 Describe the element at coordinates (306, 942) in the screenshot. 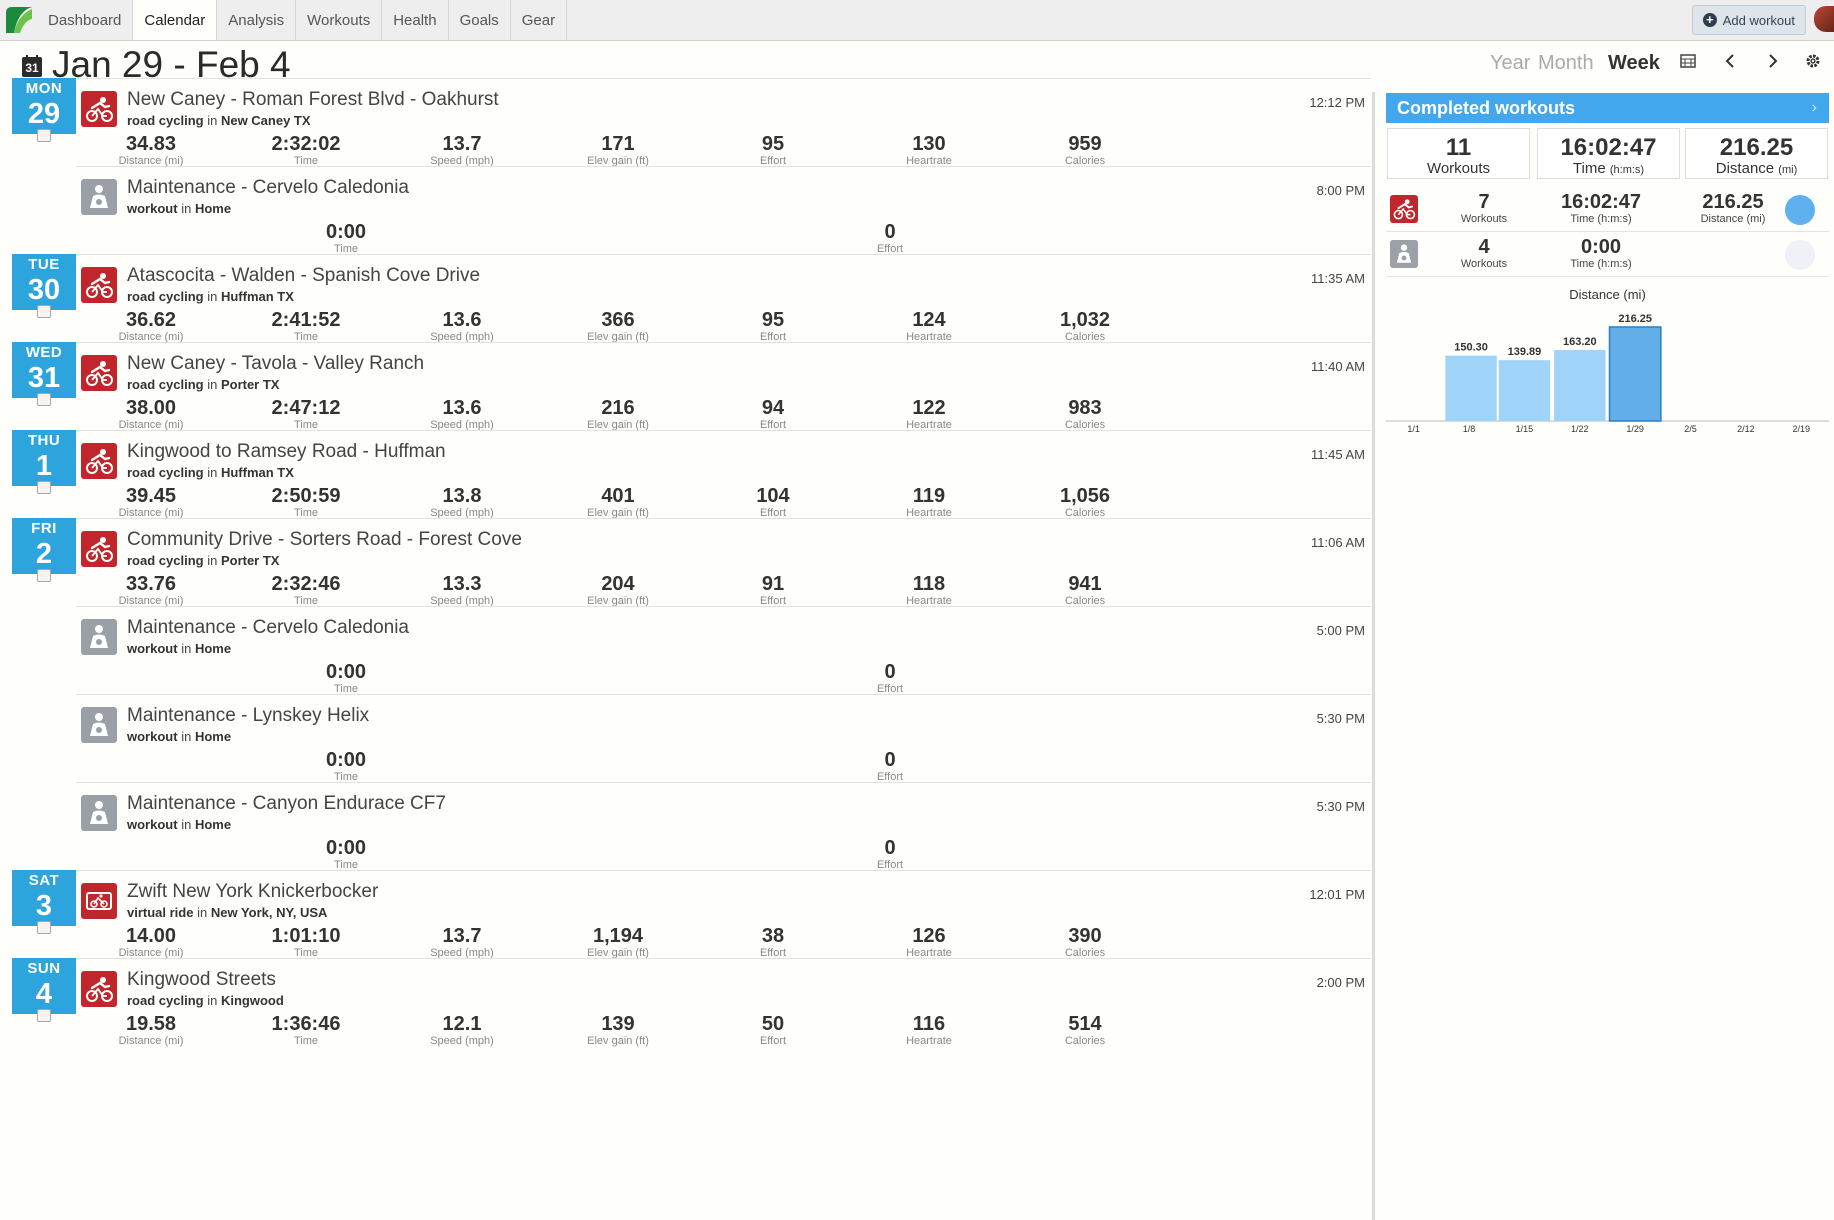

I see `metric-time: 1:01:10 Time` at that location.